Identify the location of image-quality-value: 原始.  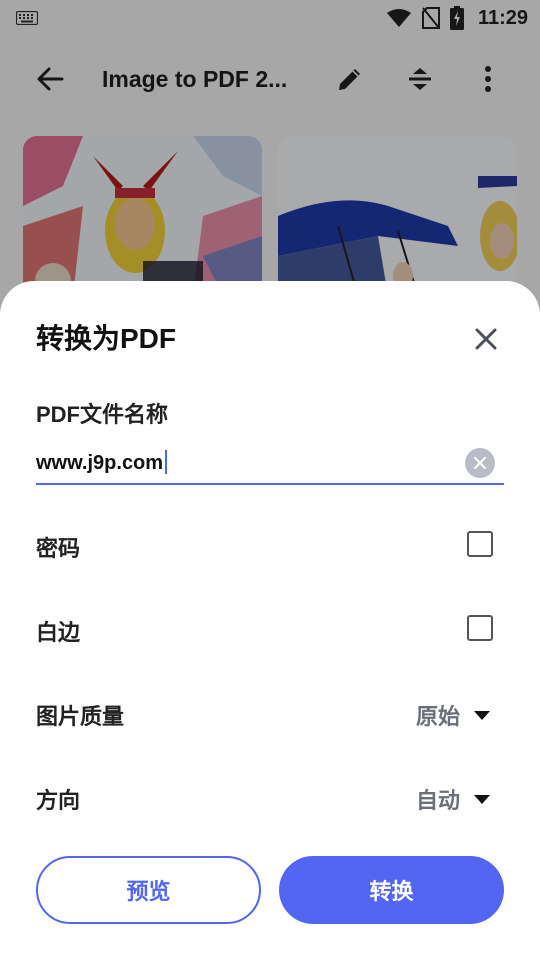
(437, 716).